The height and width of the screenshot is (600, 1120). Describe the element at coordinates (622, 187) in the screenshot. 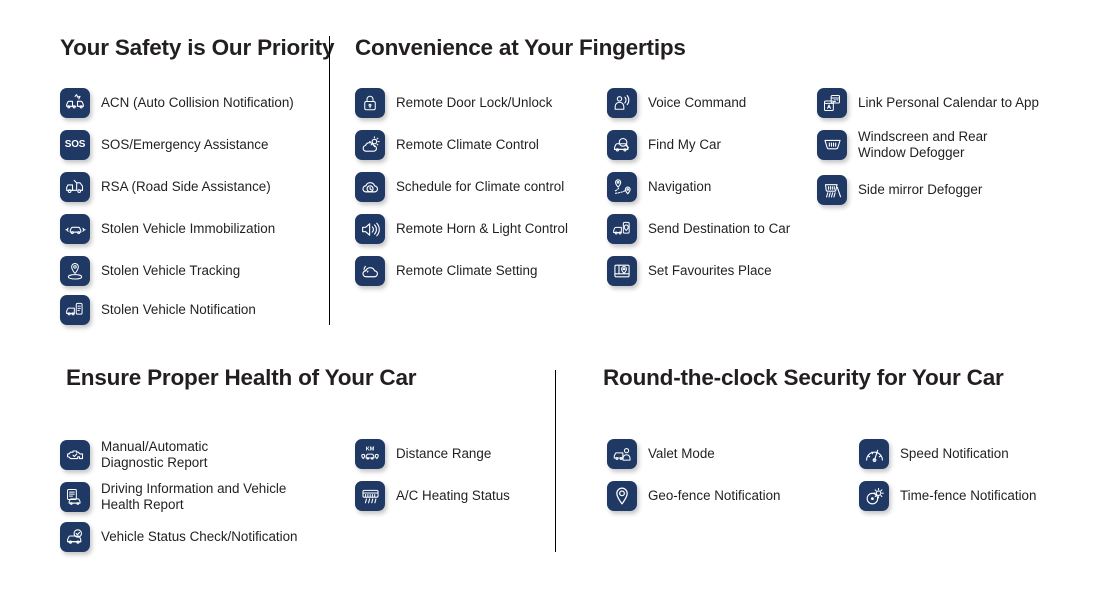

I see `route-pin-icon` at that location.